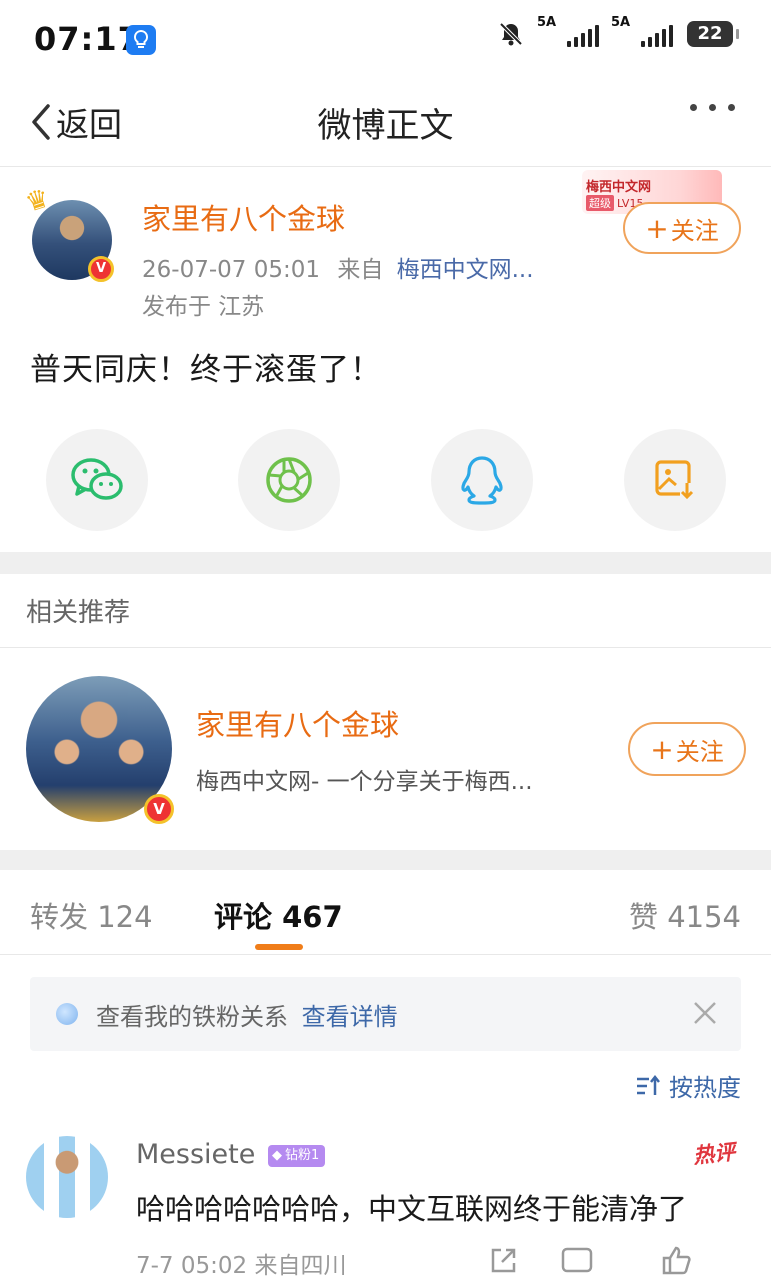 This screenshot has height=1280, width=771. I want to click on status-indicators: 5A 5A 22, so click(618, 31).